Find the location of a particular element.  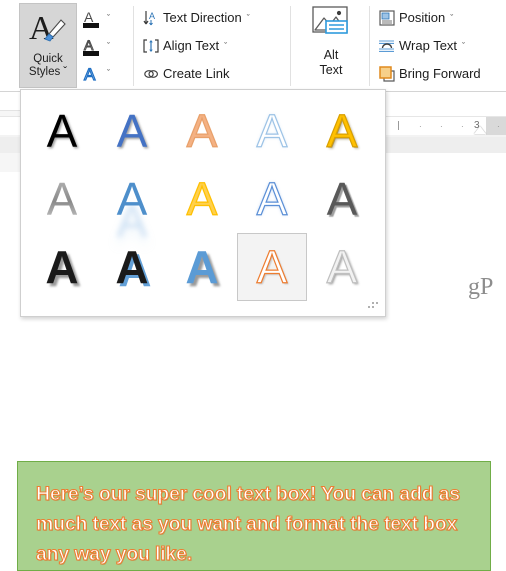

quick-styles-label-text: Styles is located at coordinates (44, 72).